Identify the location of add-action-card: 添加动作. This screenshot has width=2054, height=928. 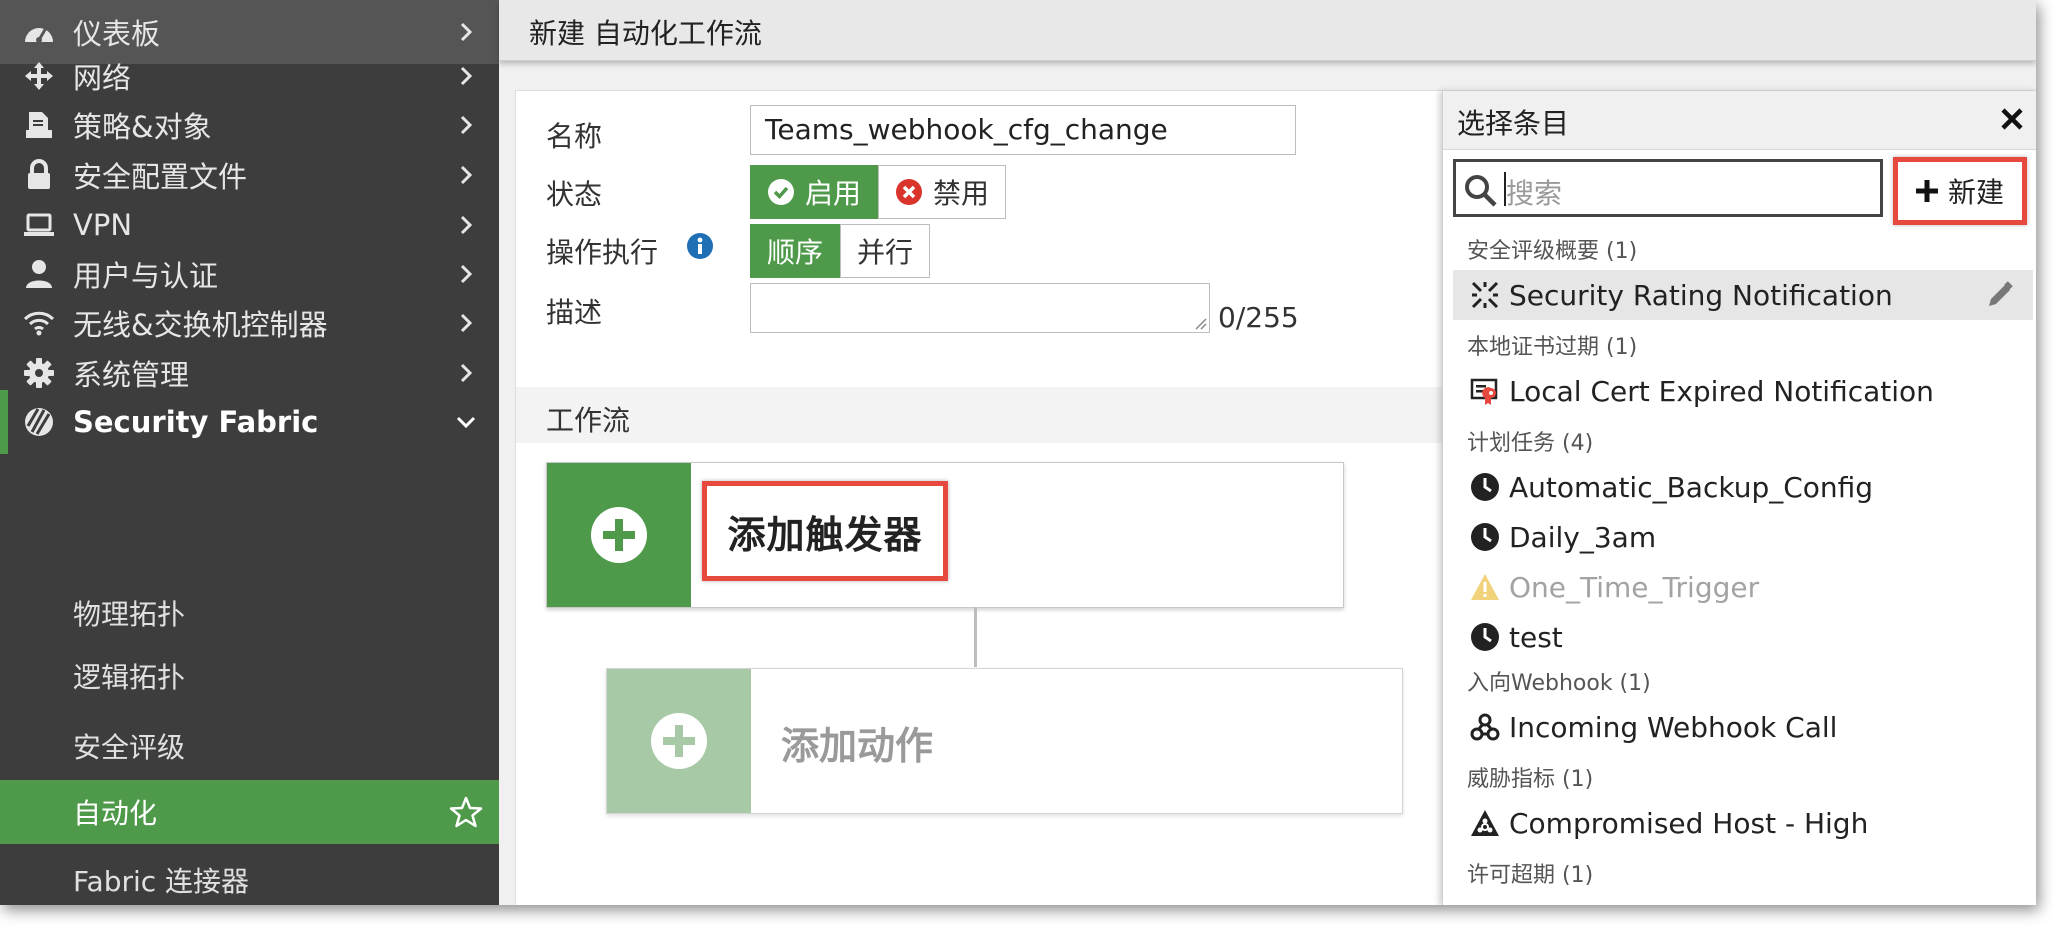
(1004, 741).